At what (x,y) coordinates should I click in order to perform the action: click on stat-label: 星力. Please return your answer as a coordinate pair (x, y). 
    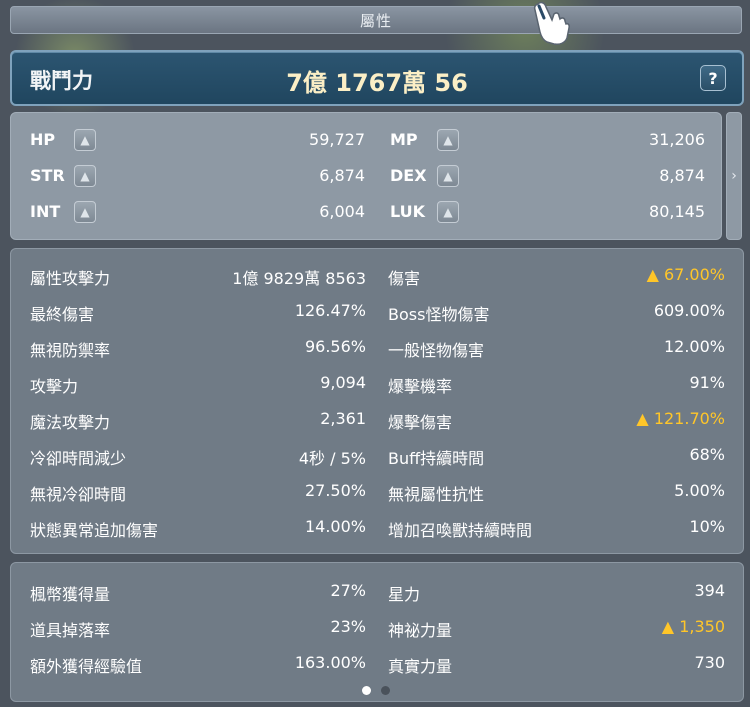
    Looking at the image, I should click on (404, 594).